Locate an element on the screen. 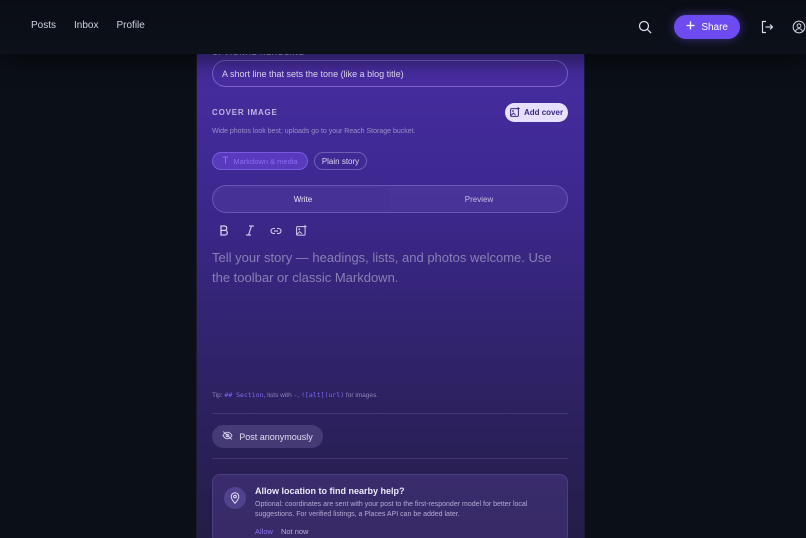  image-icon is located at coordinates (301, 230).